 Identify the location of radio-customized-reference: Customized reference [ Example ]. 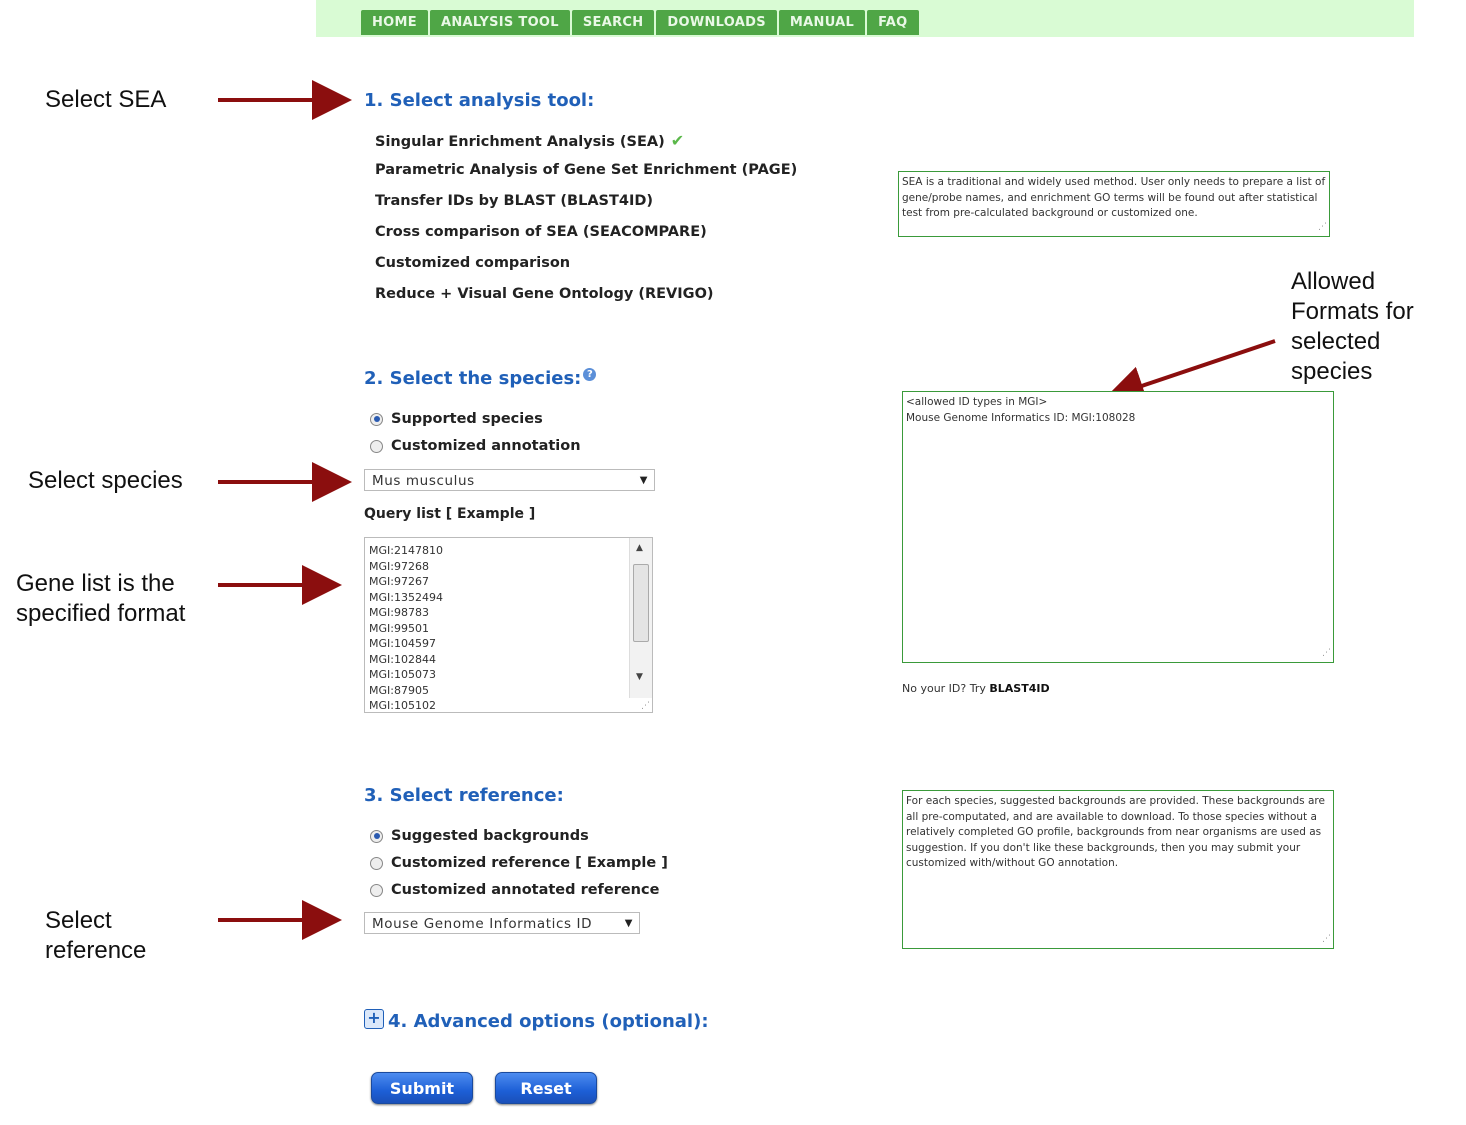
(519, 863).